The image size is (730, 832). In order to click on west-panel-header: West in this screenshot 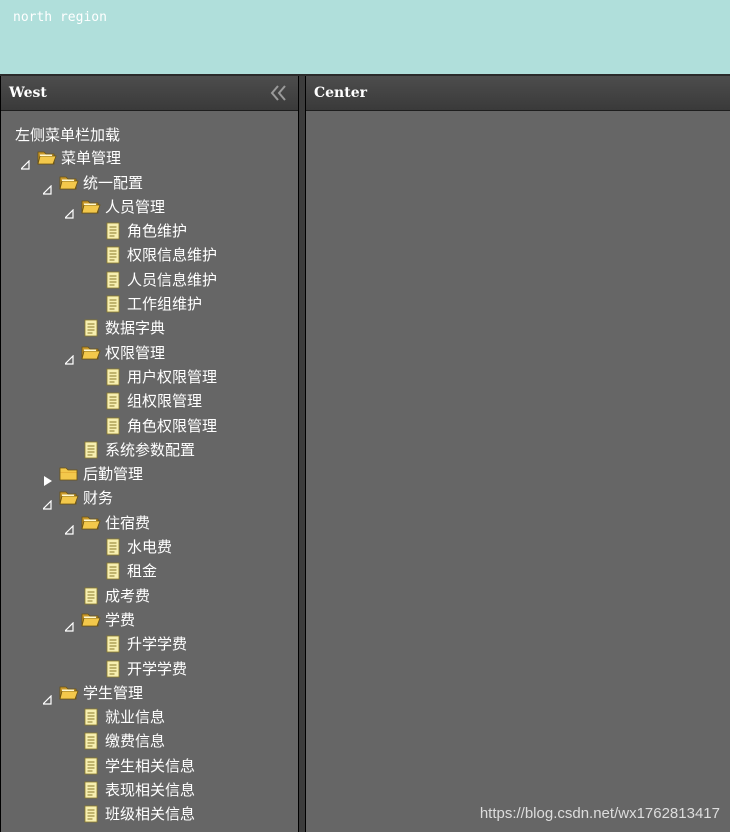, I will do `click(149, 93)`.